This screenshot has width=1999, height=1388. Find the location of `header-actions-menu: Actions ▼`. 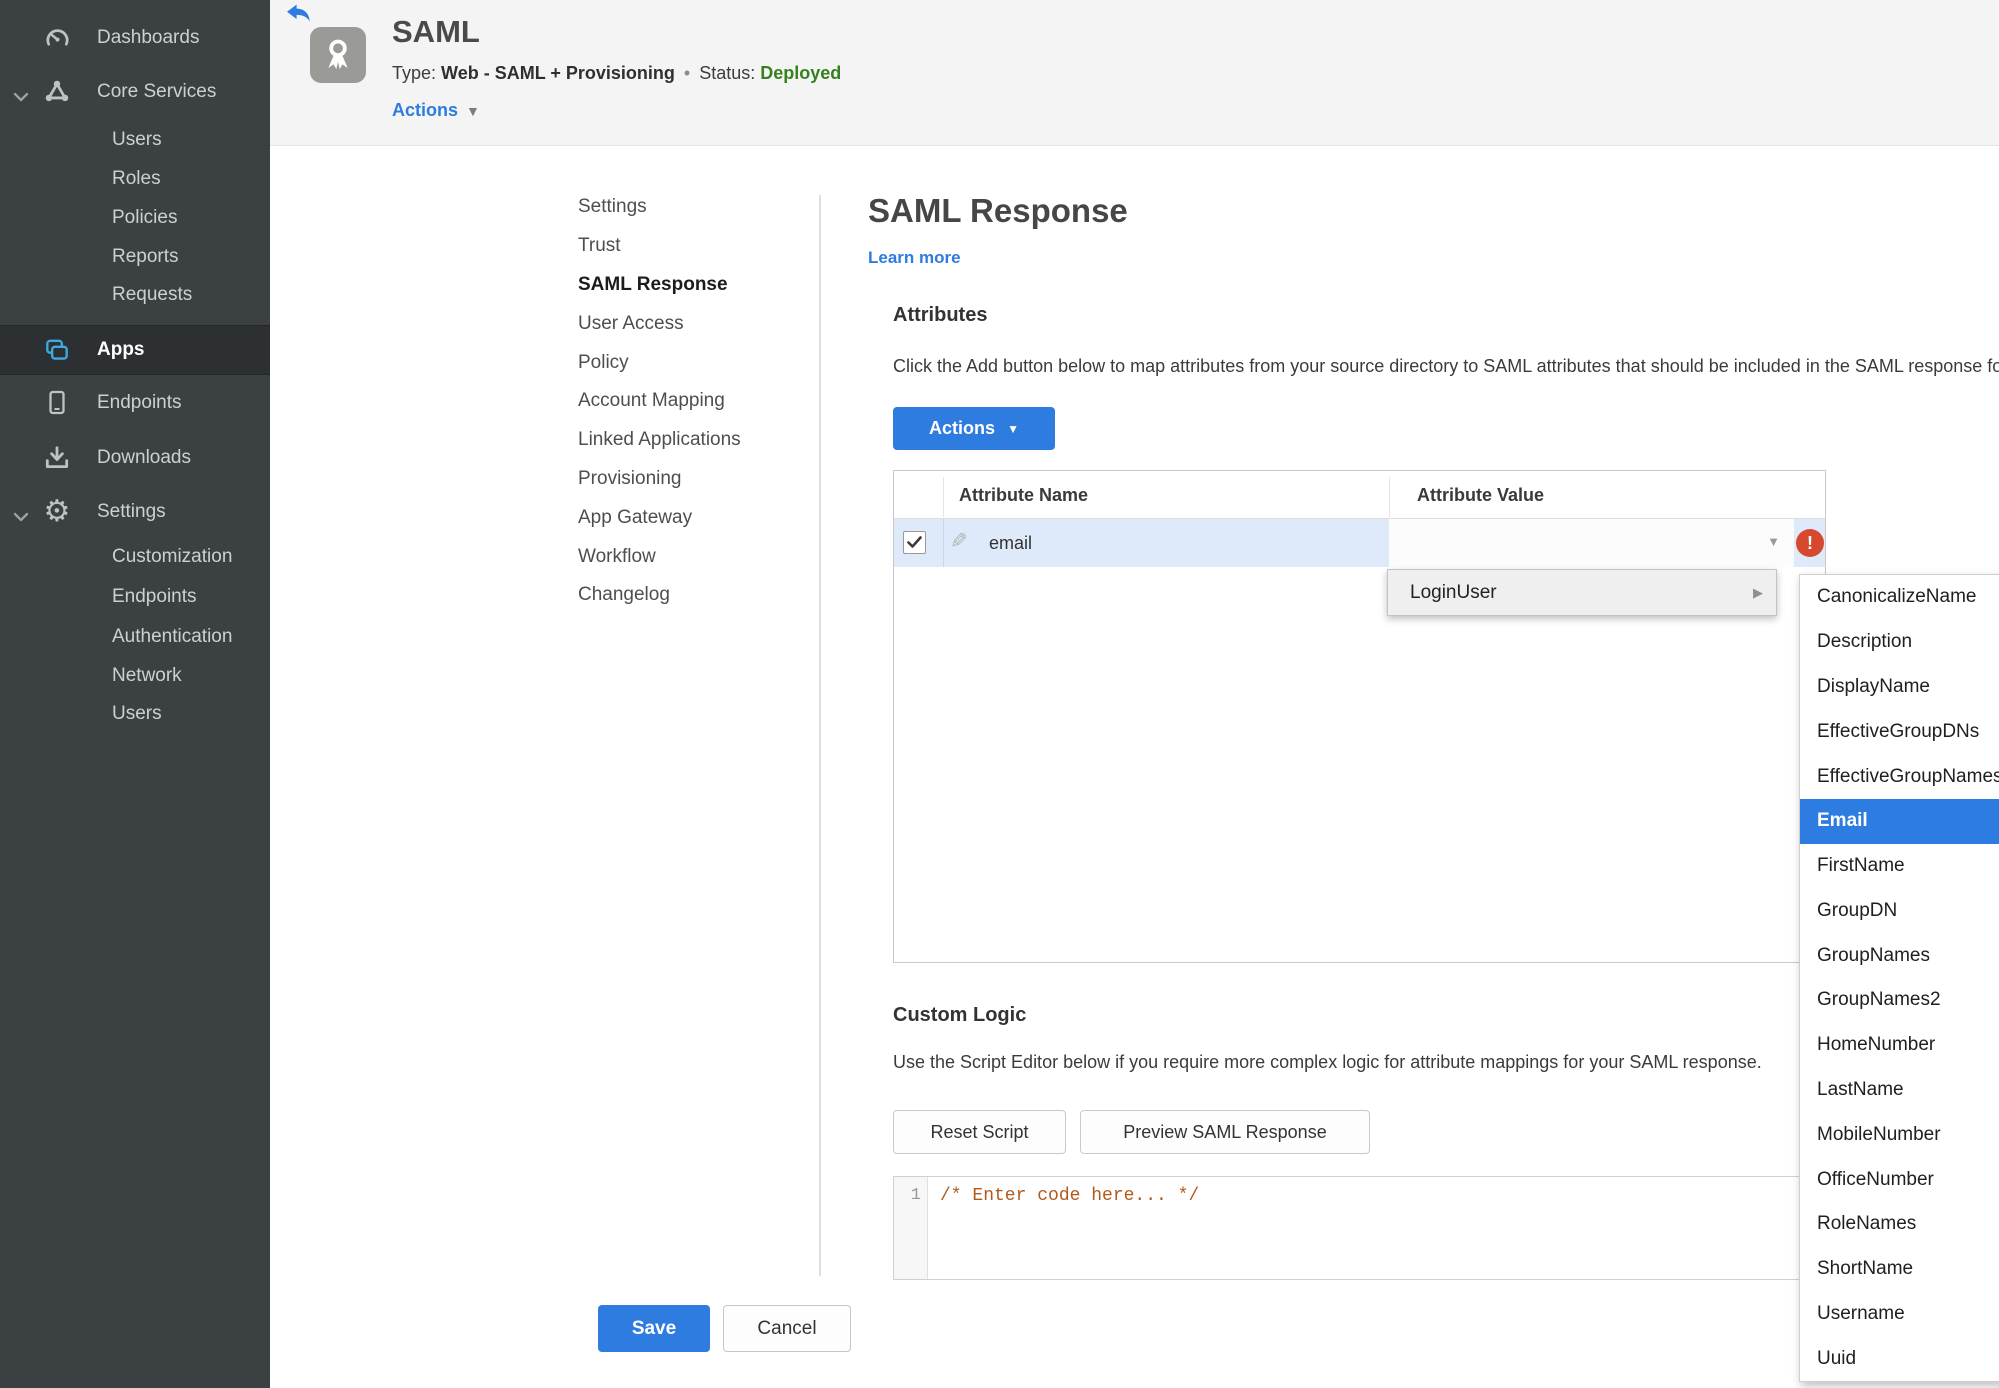

header-actions-menu: Actions ▼ is located at coordinates (436, 110).